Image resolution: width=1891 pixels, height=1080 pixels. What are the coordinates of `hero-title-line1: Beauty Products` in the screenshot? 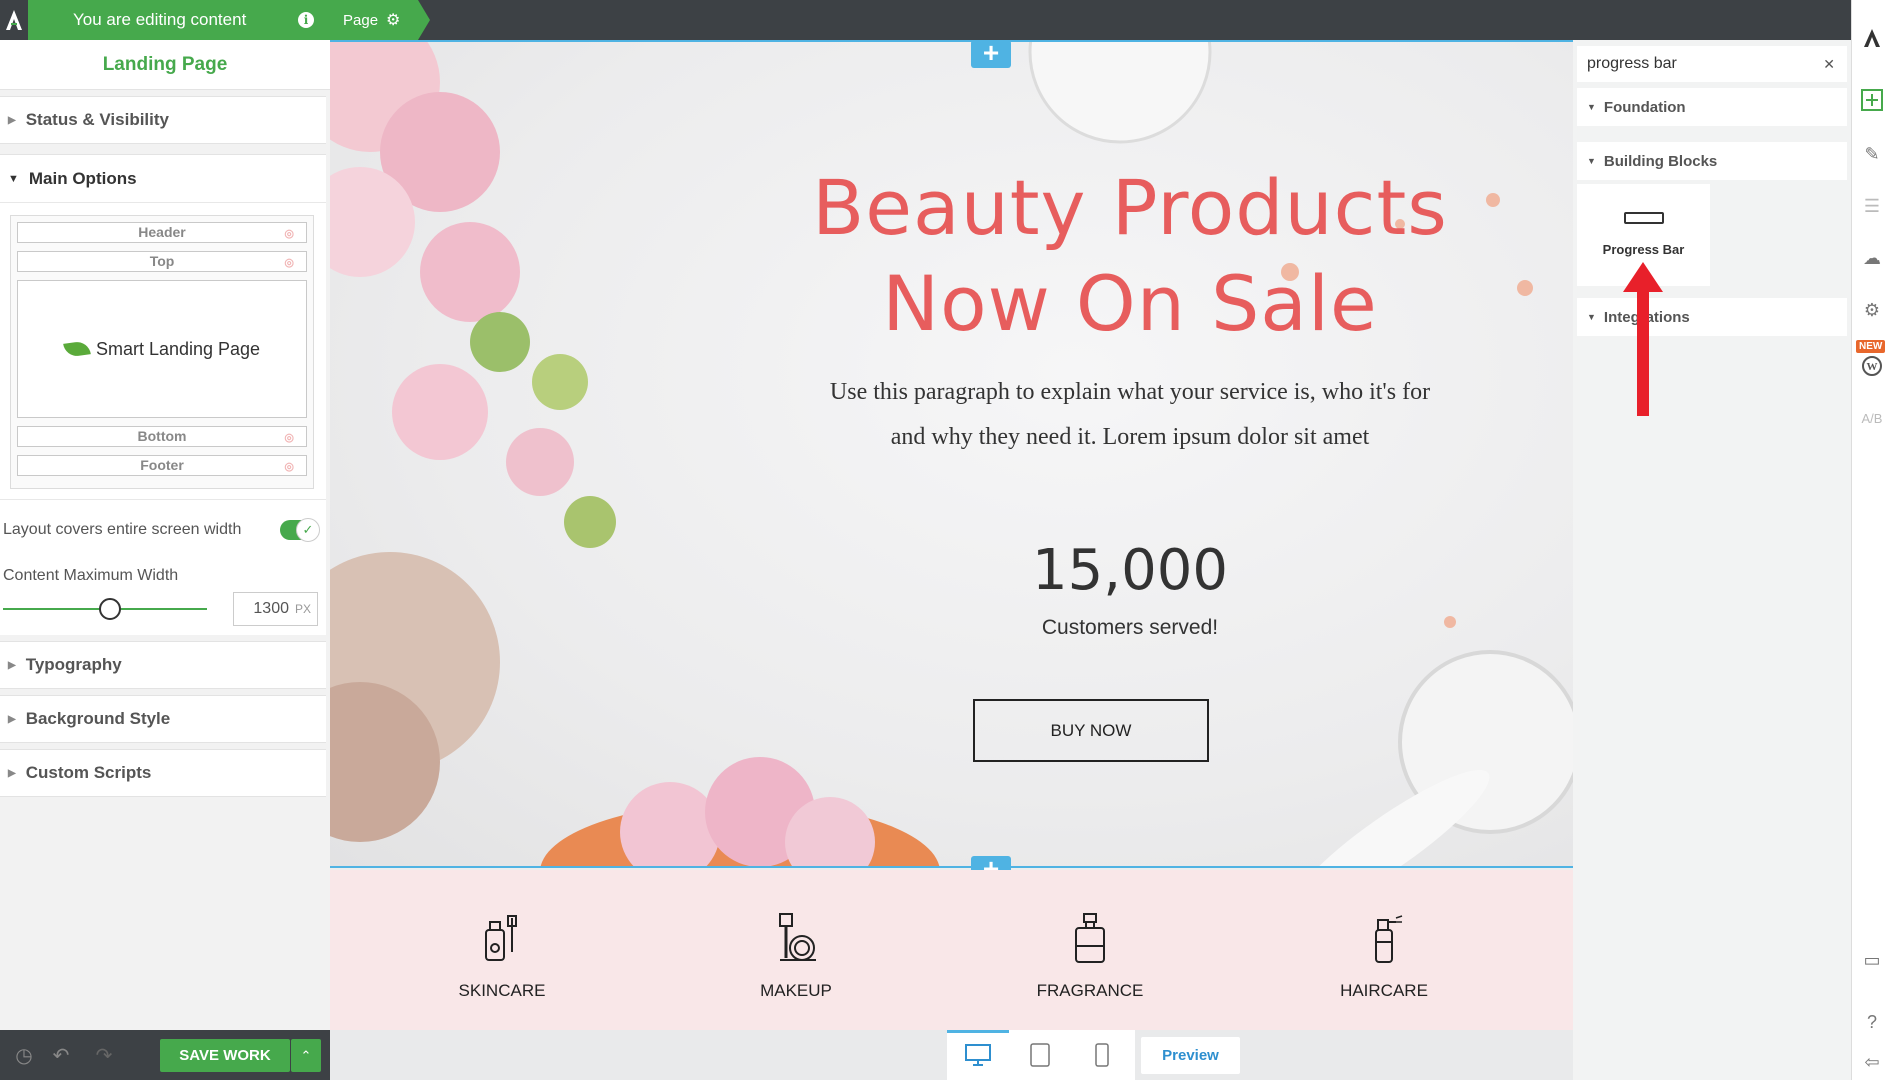 It's located at (1130, 207).